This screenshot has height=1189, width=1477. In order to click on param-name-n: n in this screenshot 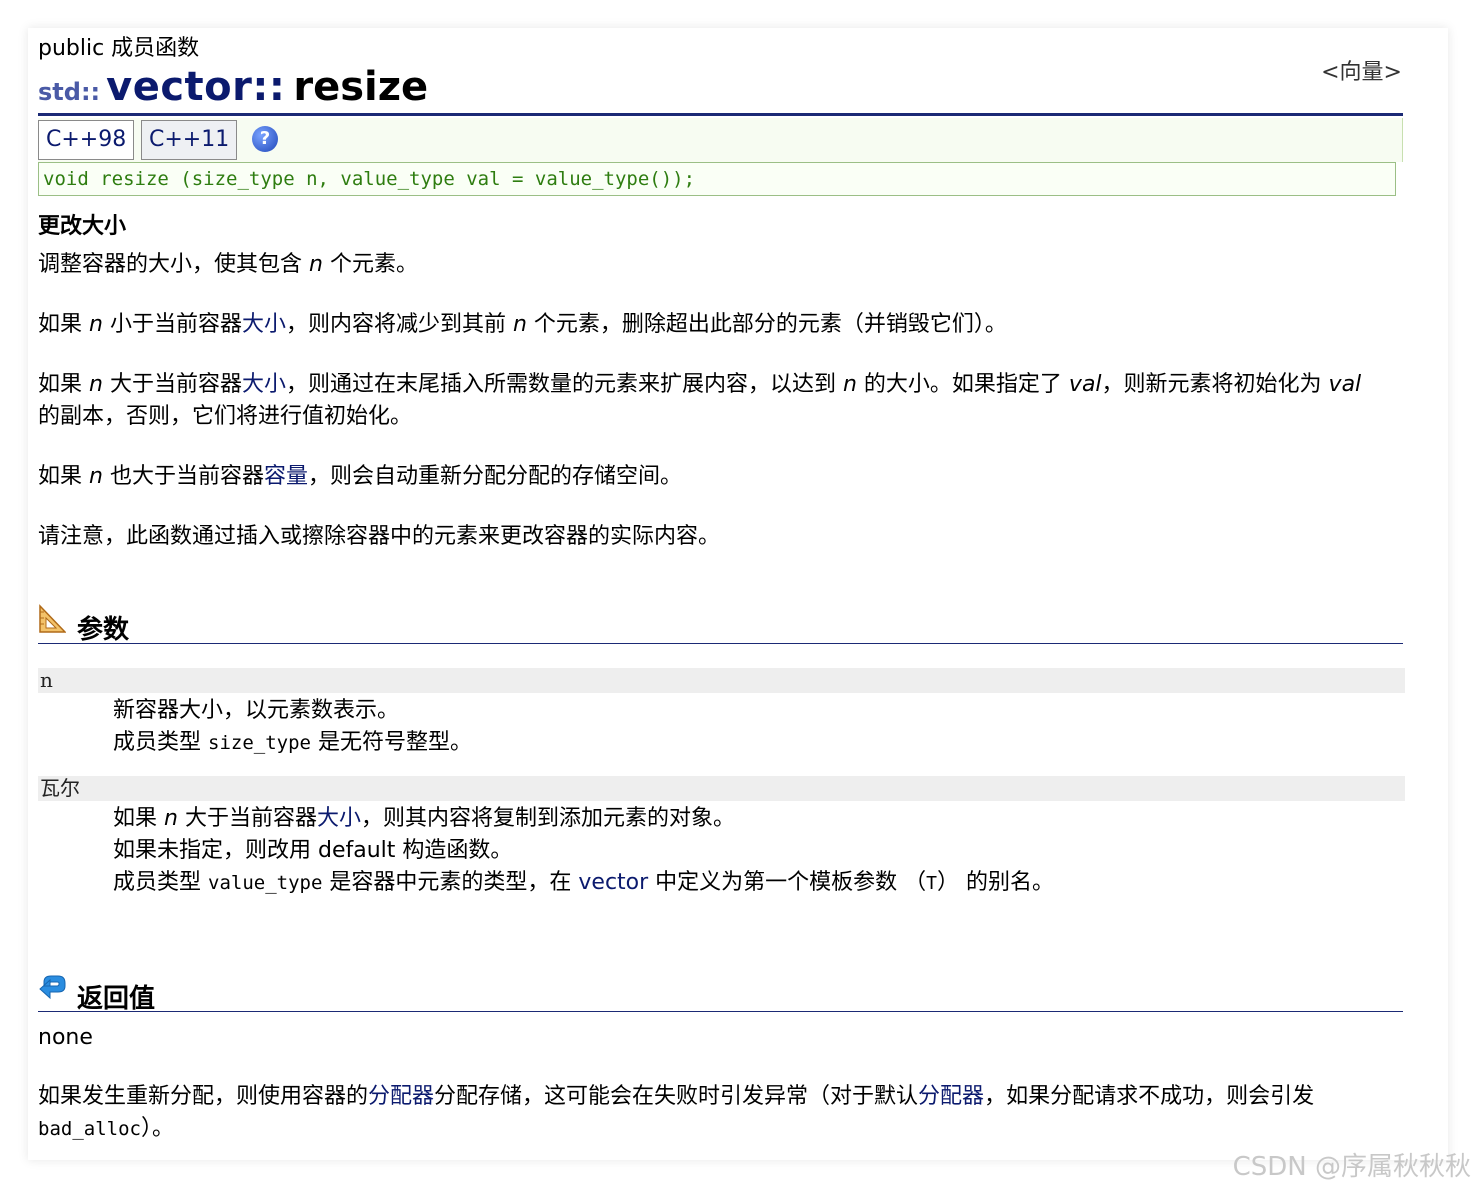, I will do `click(721, 680)`.